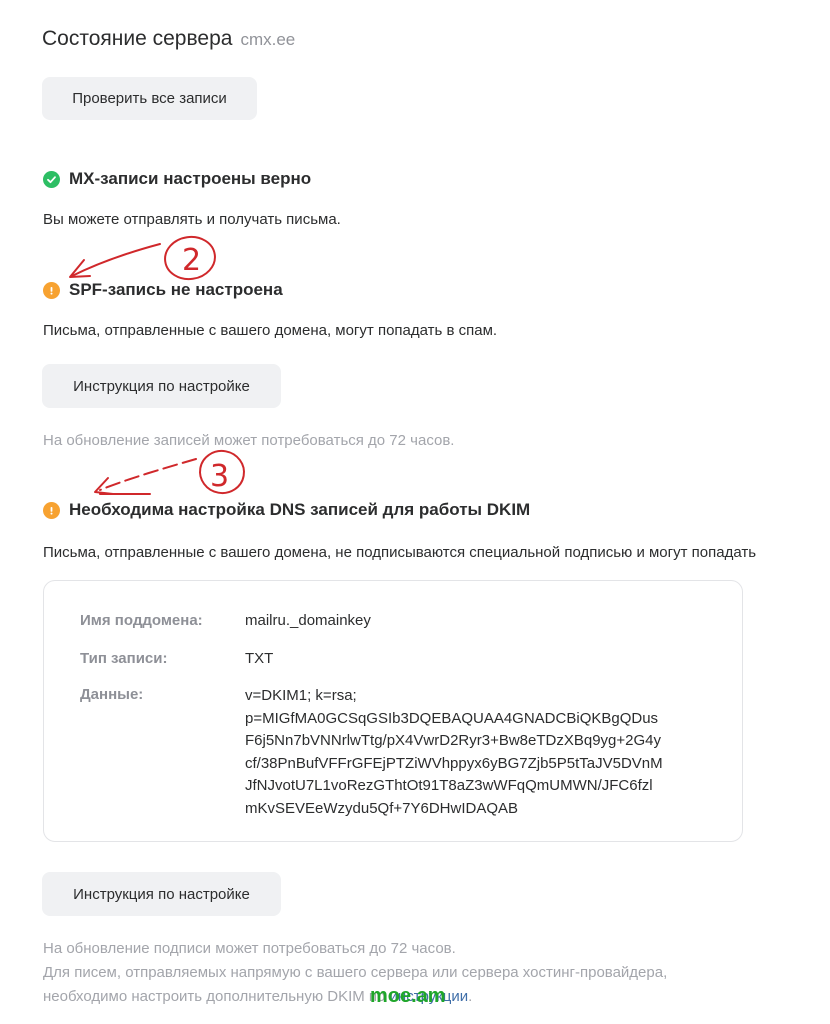 The image size is (830, 1024). I want to click on spf-instruction-button: Инструкция по настройке, so click(161, 386).